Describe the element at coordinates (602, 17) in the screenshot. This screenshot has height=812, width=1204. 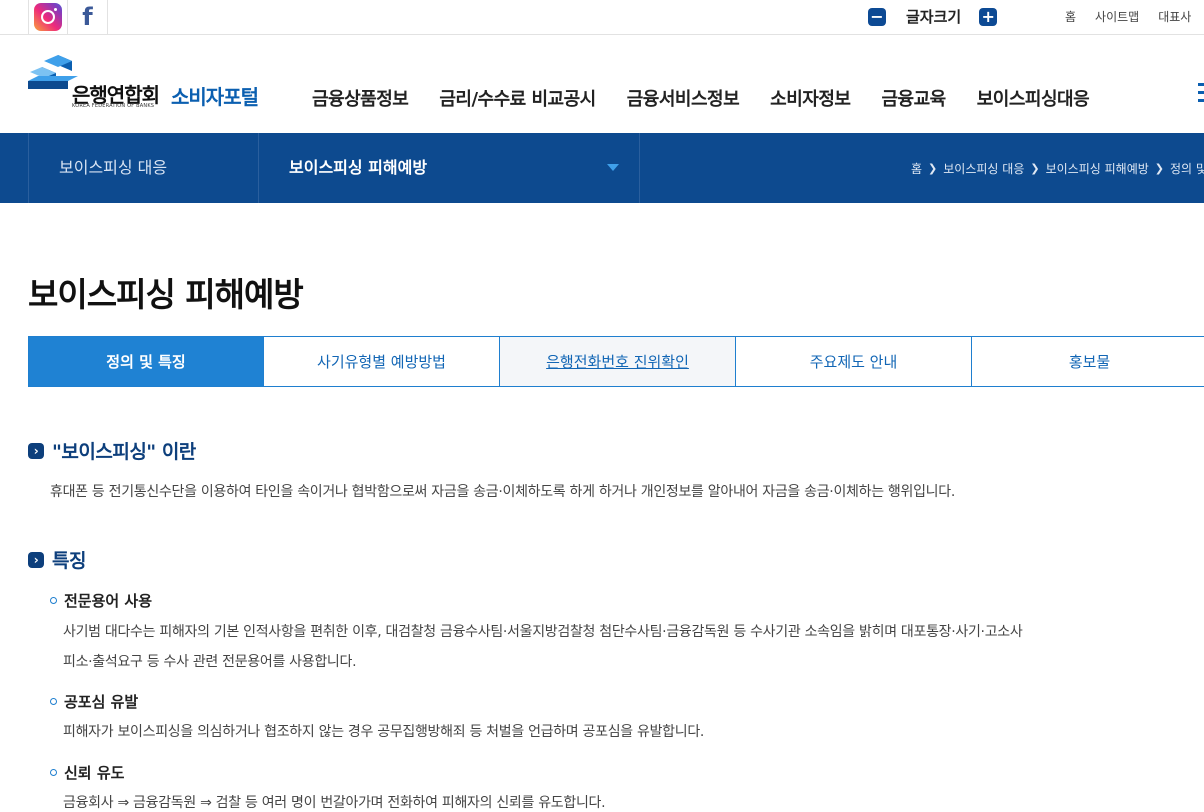
I see `top-utility-bar: f − 글자크기 + 홈 사이트맵 대표사` at that location.